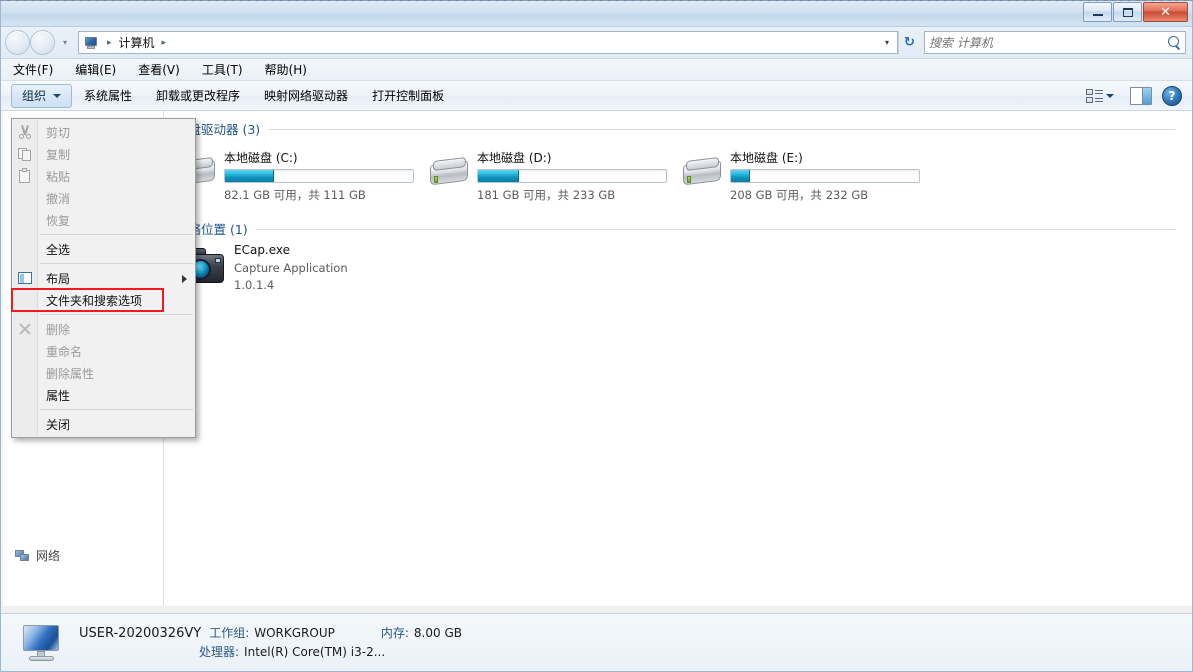  Describe the element at coordinates (103, 373) in the screenshot. I see `menu-item-删除属性: 删除属性` at that location.